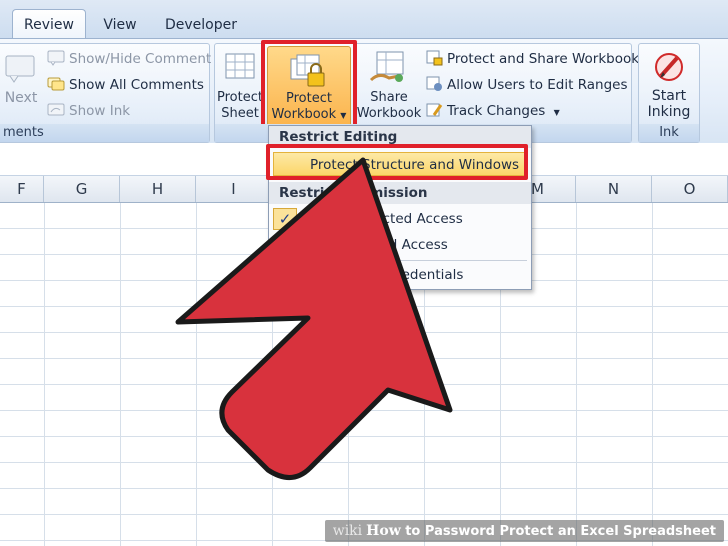 Image resolution: width=728 pixels, height=546 pixels. Describe the element at coordinates (560, 531) in the screenshot. I see `watermark-title: to Password Protect an Excel Spreadsheet` at that location.